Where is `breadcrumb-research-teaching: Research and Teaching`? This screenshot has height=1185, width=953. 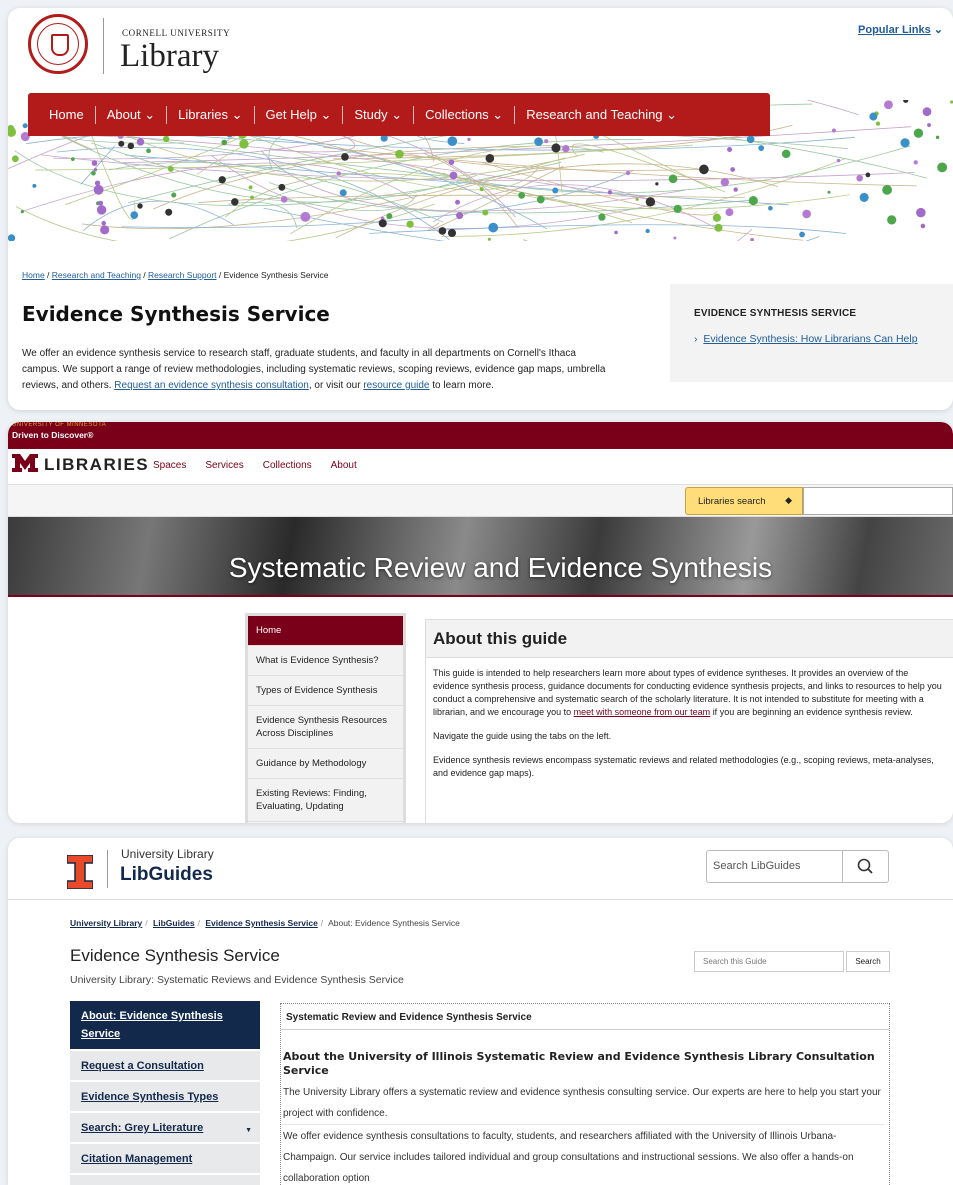 breadcrumb-research-teaching: Research and Teaching is located at coordinates (96, 275).